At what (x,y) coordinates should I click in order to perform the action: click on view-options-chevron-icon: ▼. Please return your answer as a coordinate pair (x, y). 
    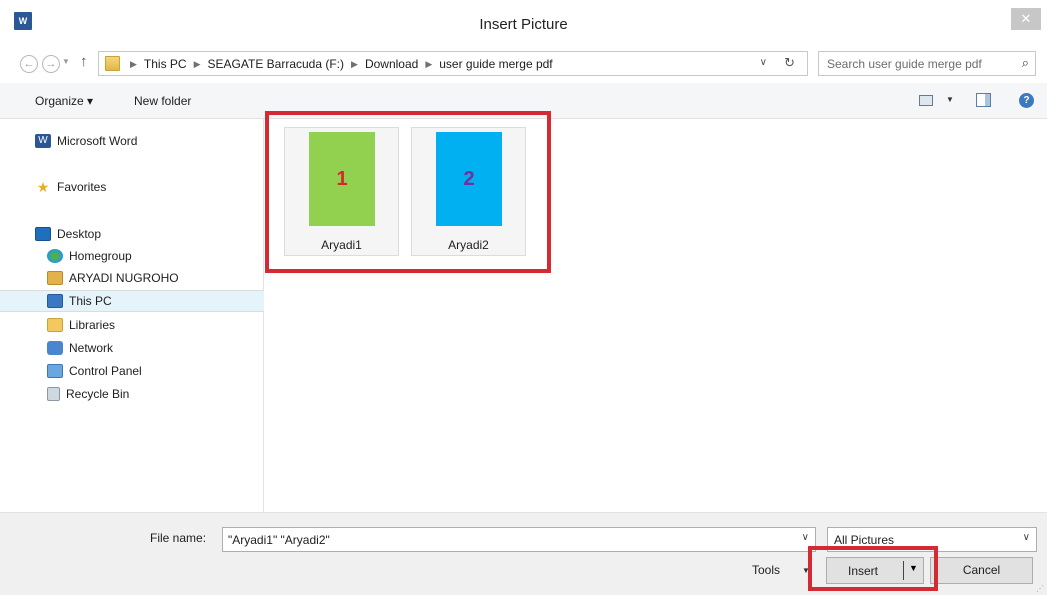
    Looking at the image, I should click on (950, 99).